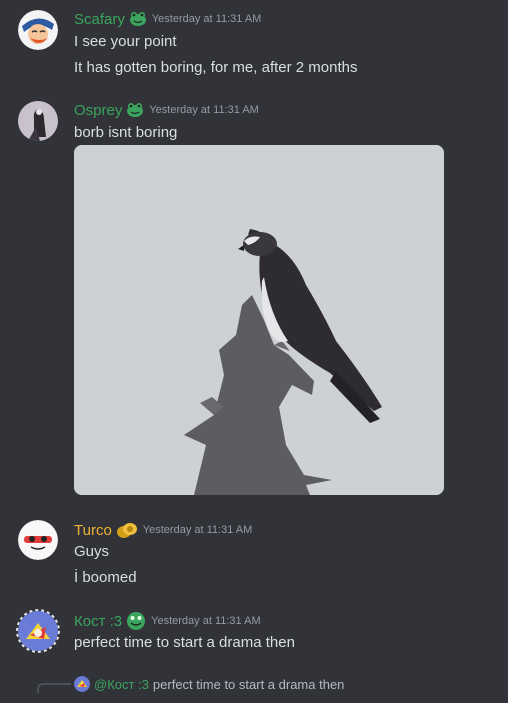 The height and width of the screenshot is (703, 508). Describe the element at coordinates (127, 530) in the screenshot. I see `gold-coin-icon` at that location.